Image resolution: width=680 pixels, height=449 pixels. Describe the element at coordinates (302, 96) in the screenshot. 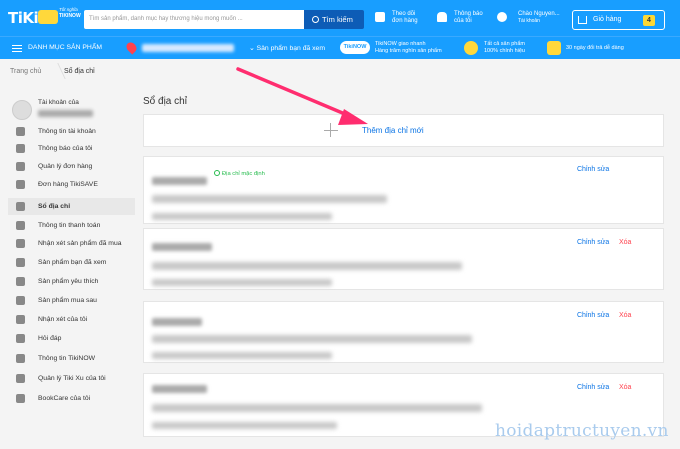

I see `annotation-arrow` at that location.